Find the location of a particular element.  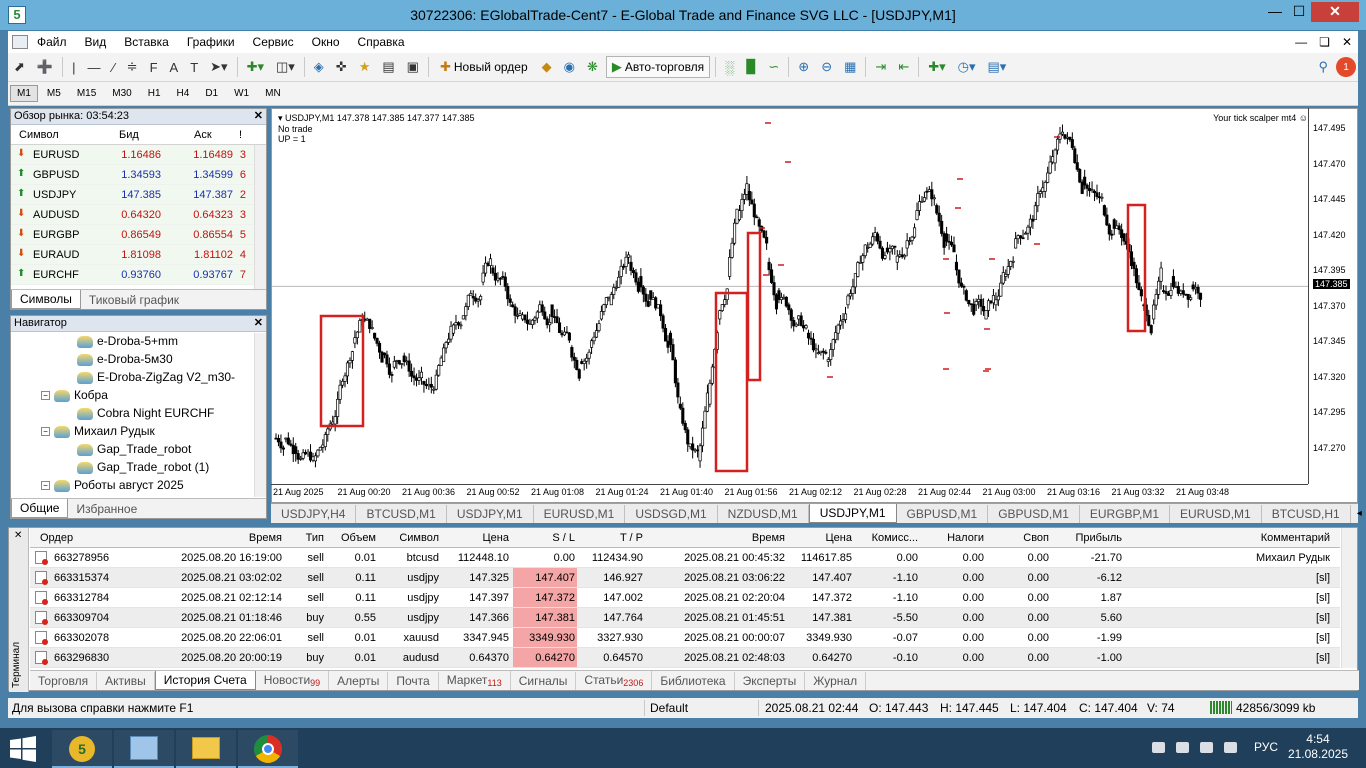

col-bid: Бид is located at coordinates (129, 135).